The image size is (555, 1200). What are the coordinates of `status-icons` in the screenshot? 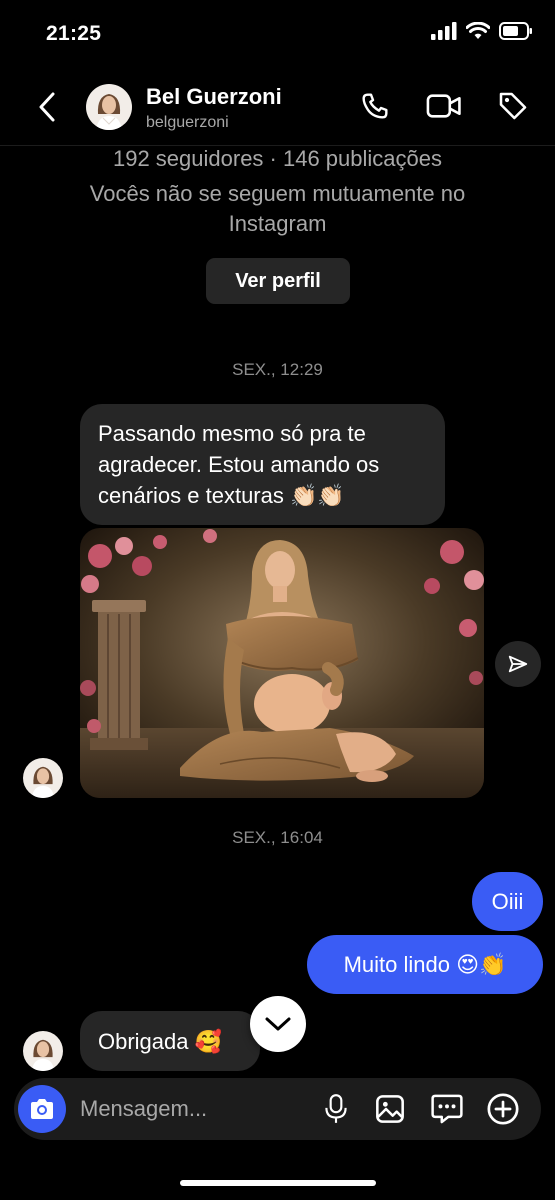 It's located at (482, 31).